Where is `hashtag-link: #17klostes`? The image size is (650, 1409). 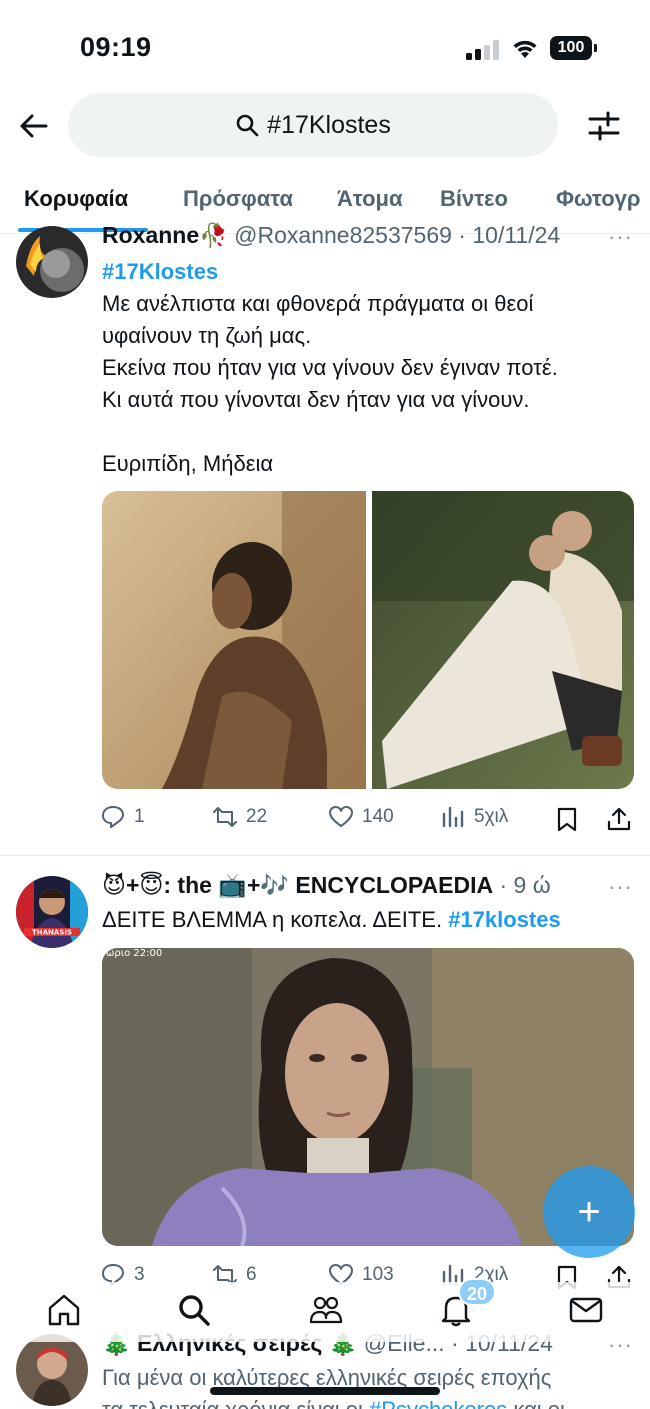
hashtag-link: #17klostes is located at coordinates (504, 919).